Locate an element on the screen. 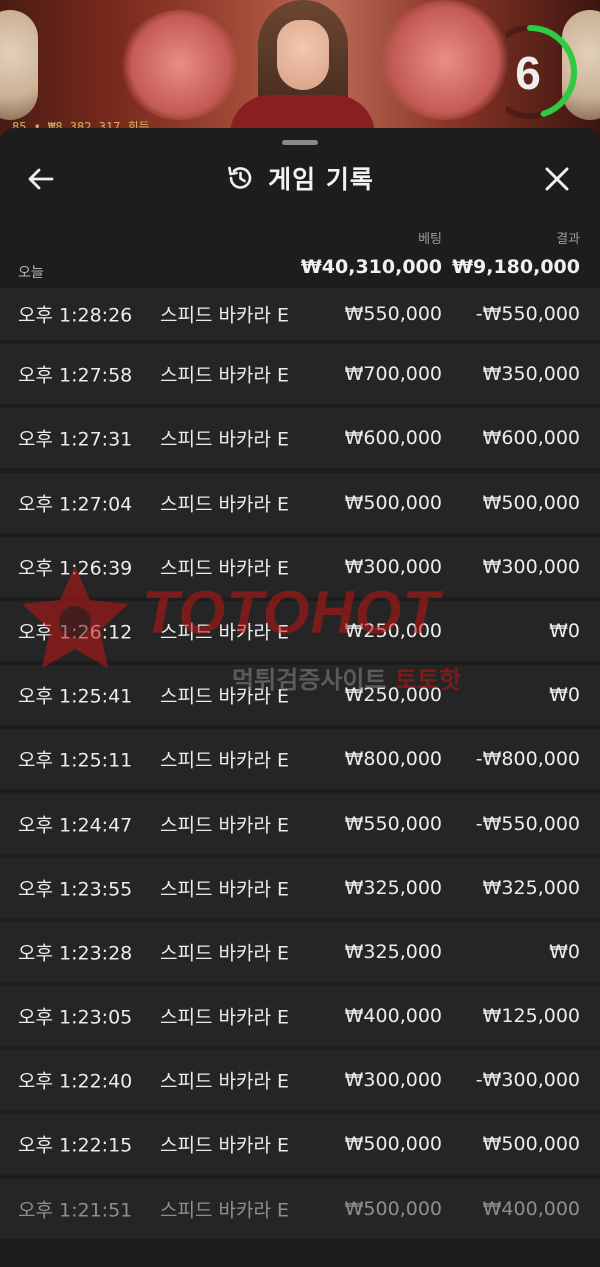 The height and width of the screenshot is (1267, 600). total-result: ₩9,180,000 is located at coordinates (516, 267).